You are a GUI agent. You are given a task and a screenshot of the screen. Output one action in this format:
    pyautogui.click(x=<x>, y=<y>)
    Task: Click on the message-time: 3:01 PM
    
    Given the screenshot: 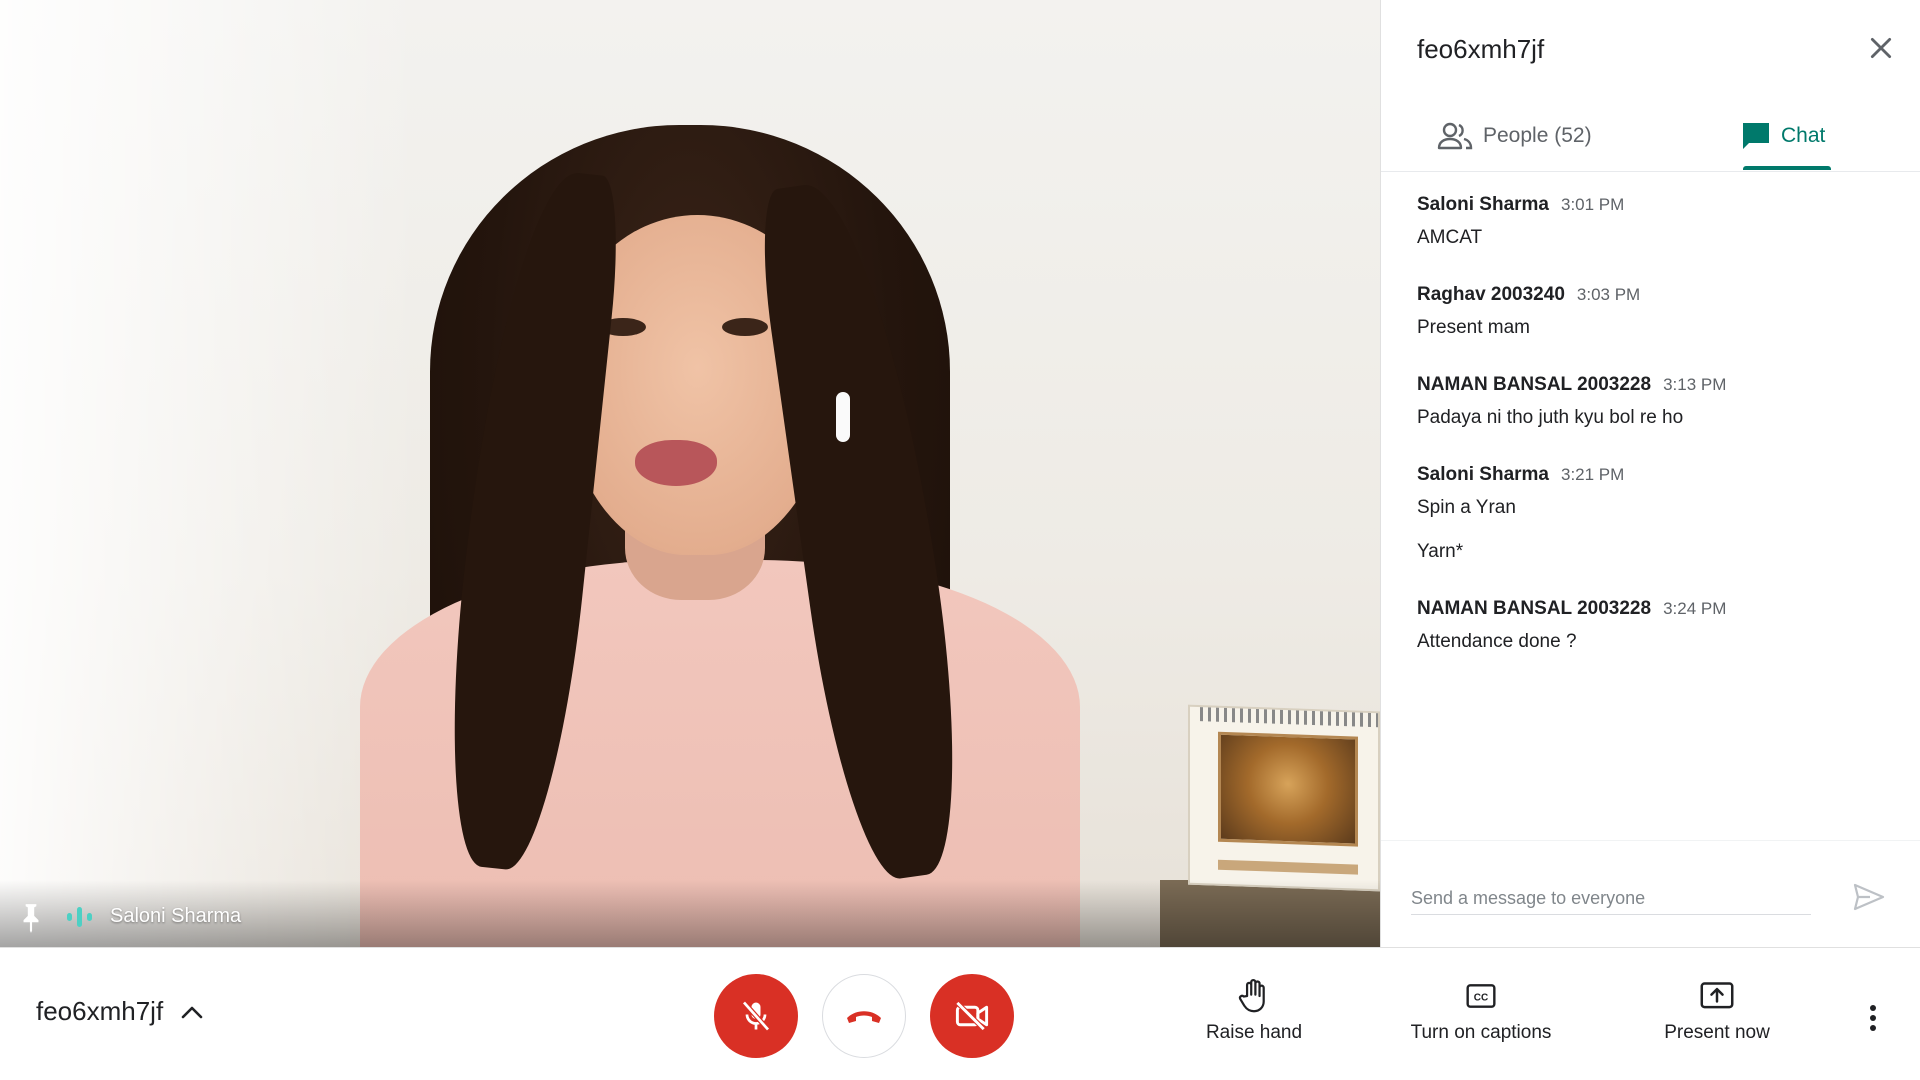 What is the action you would take?
    pyautogui.click(x=1593, y=204)
    